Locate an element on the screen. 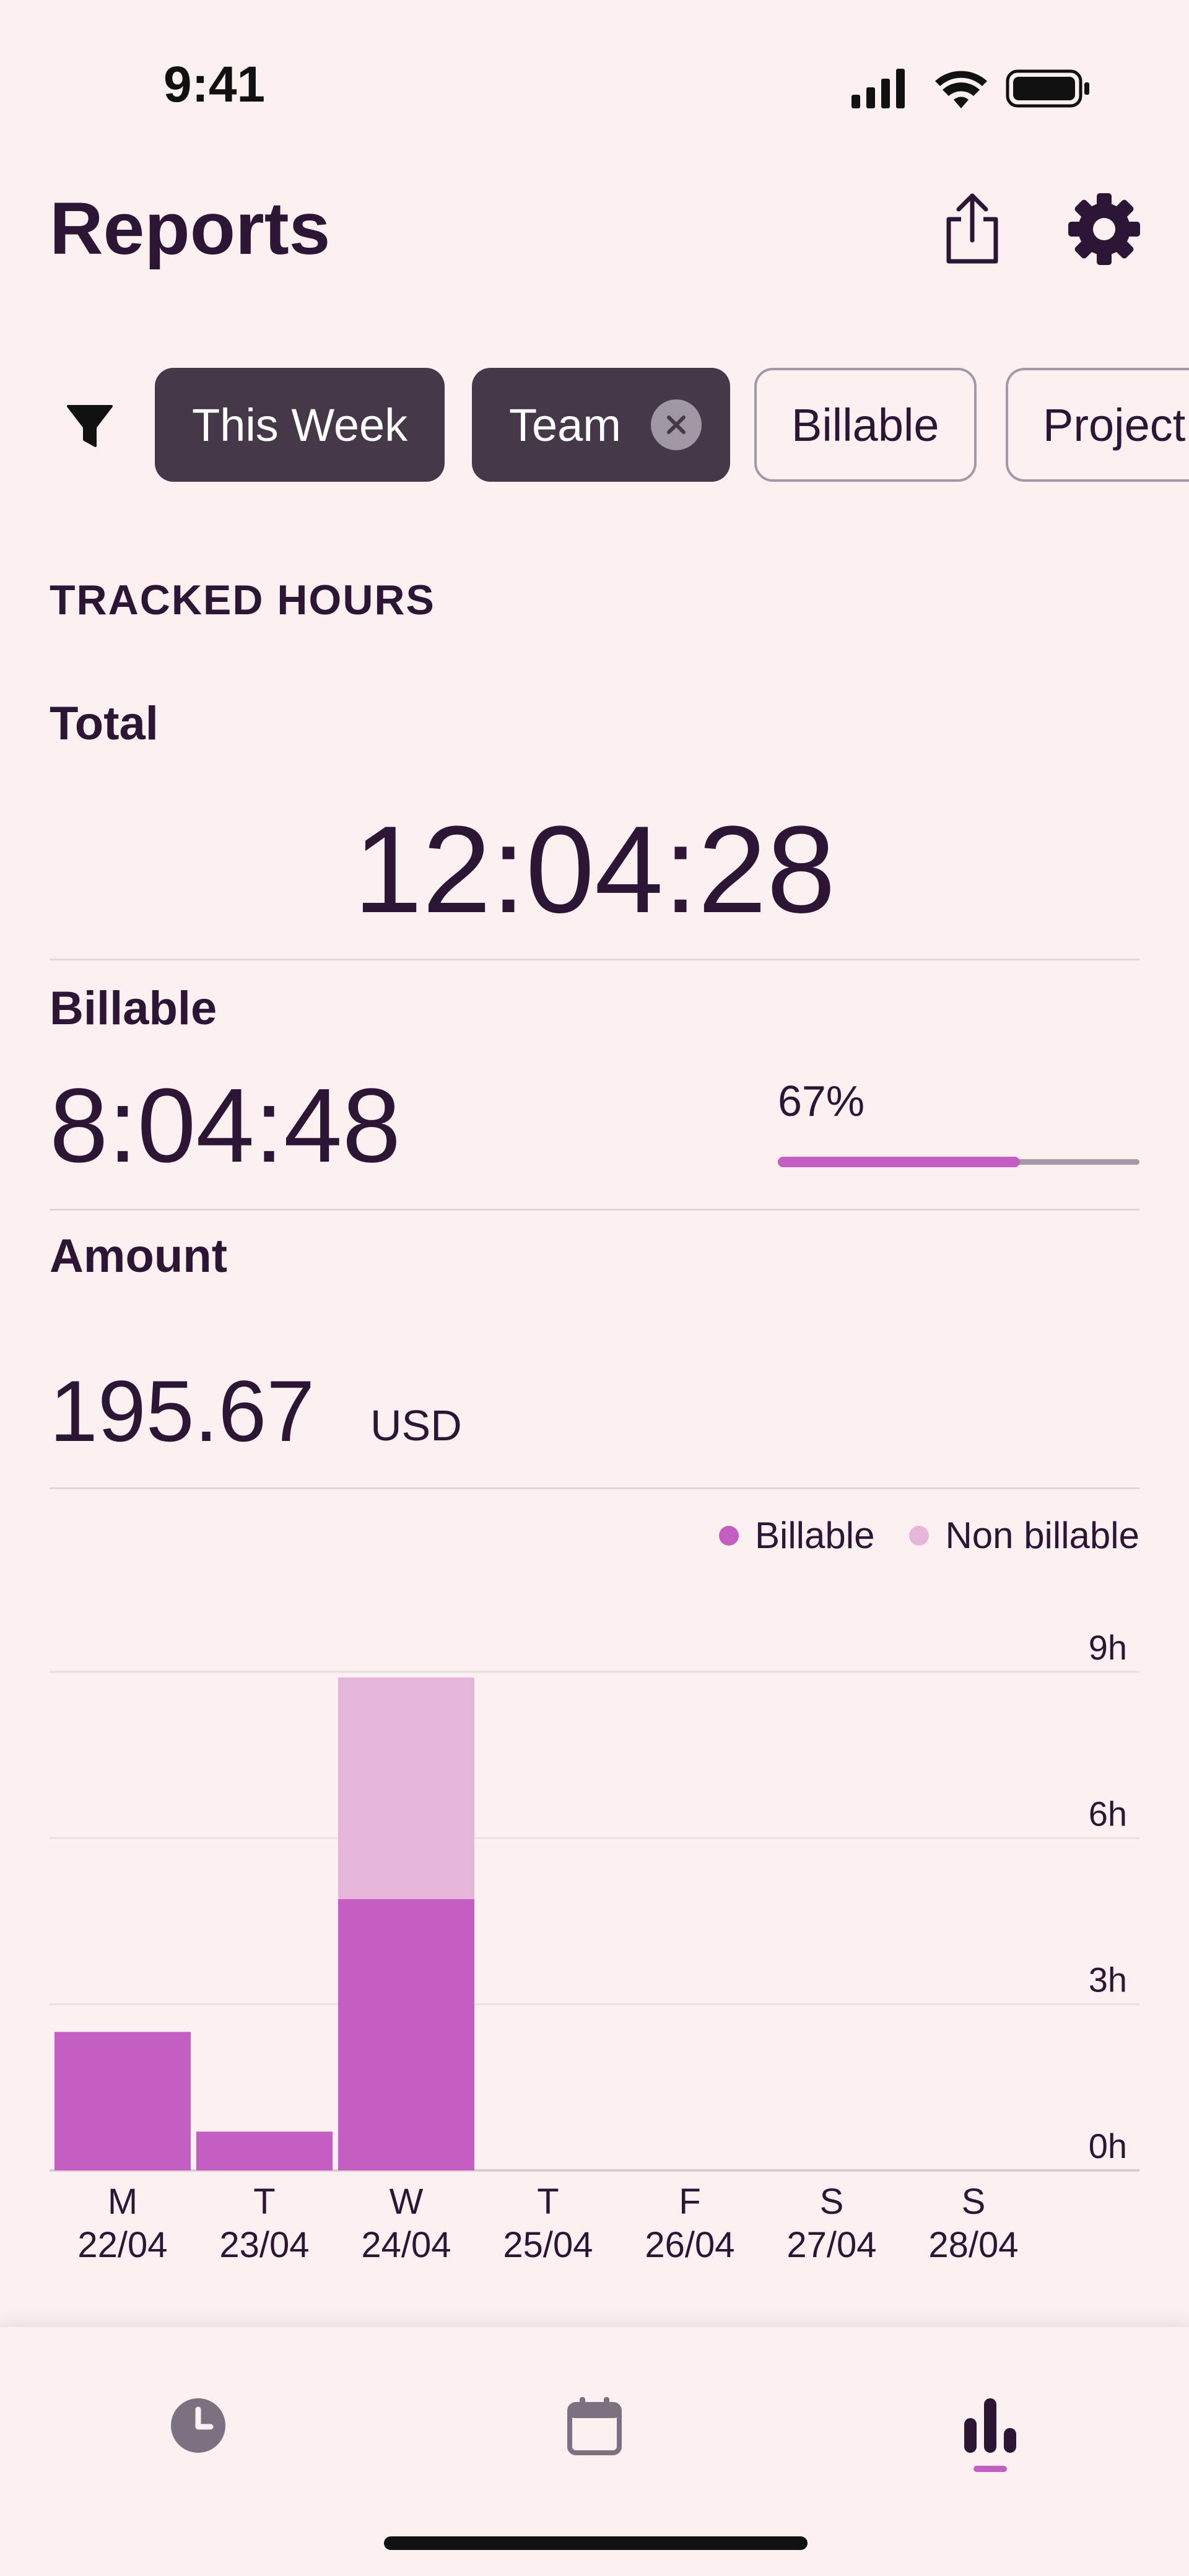 The image size is (1189, 2576). gear-icon is located at coordinates (1104, 229).